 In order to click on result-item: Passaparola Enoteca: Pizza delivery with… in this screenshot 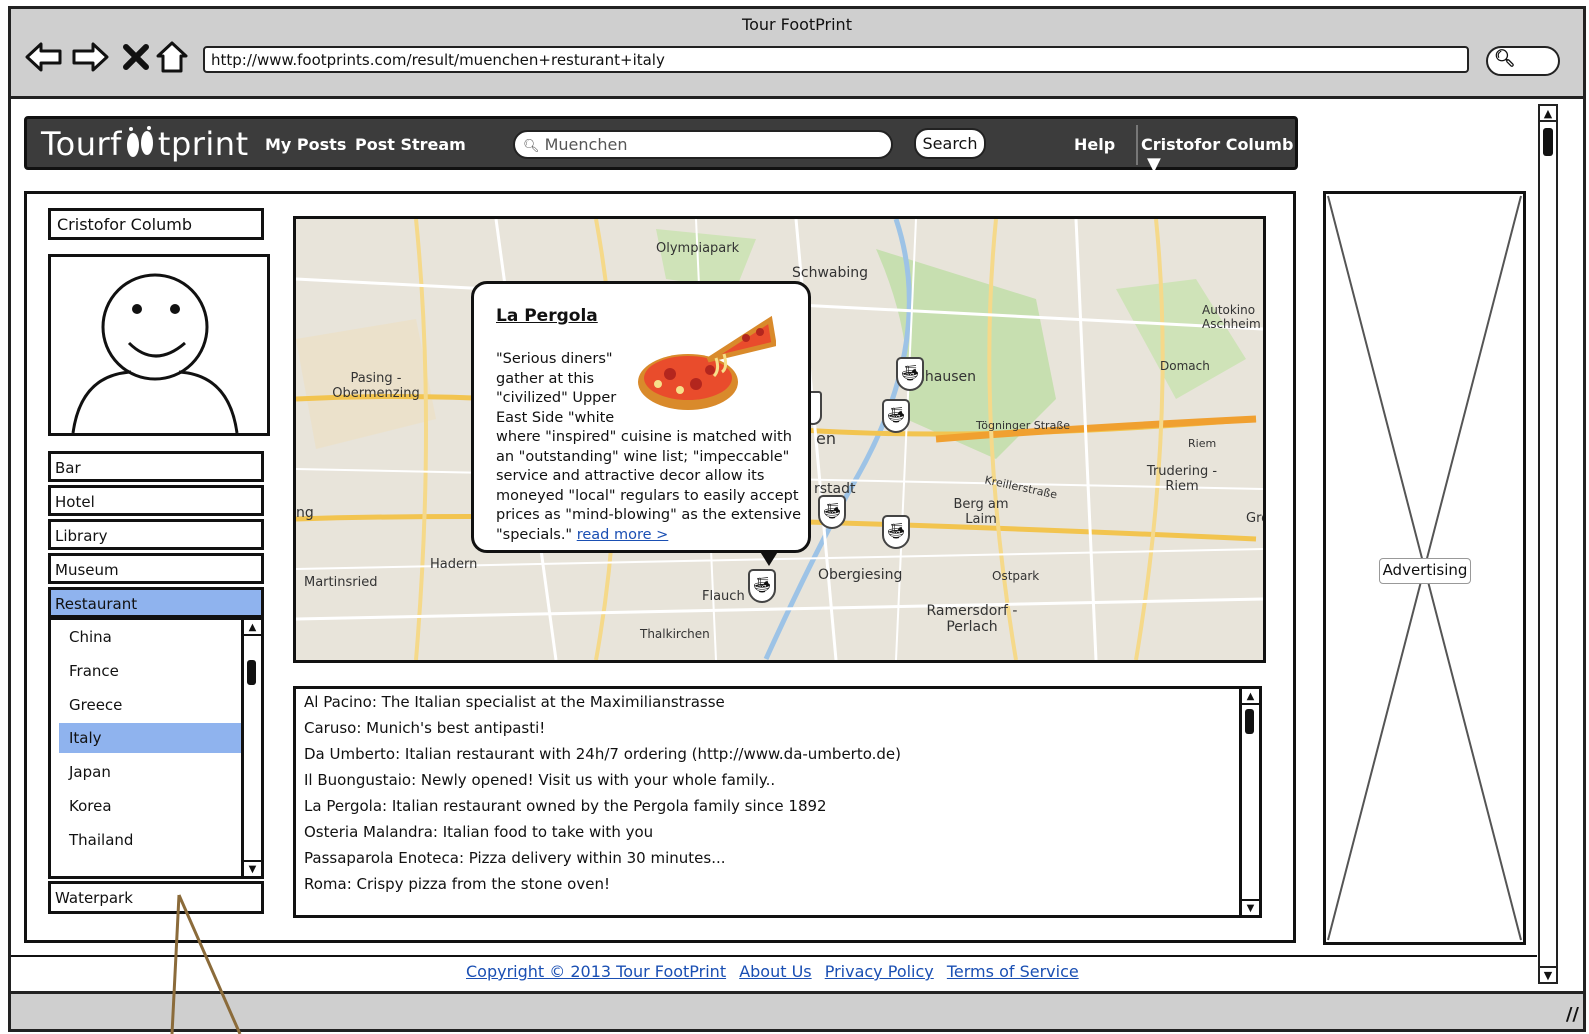, I will do `click(515, 858)`.